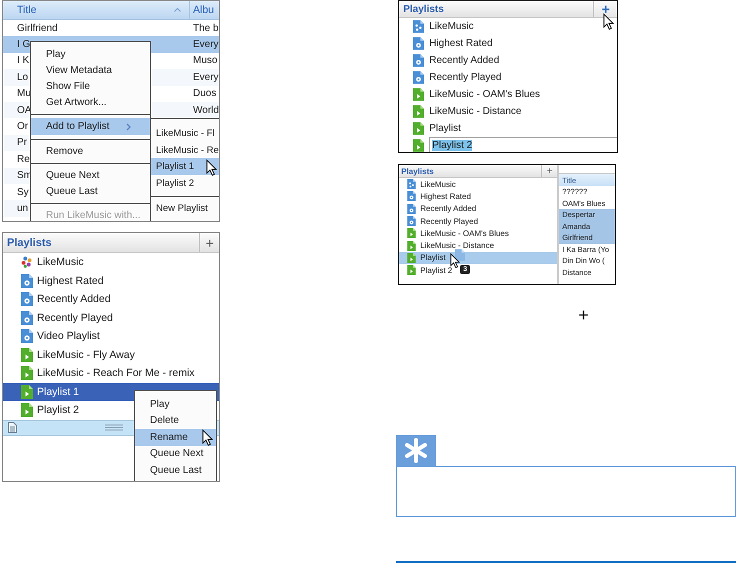  I want to click on column-label: Albu, so click(203, 10).